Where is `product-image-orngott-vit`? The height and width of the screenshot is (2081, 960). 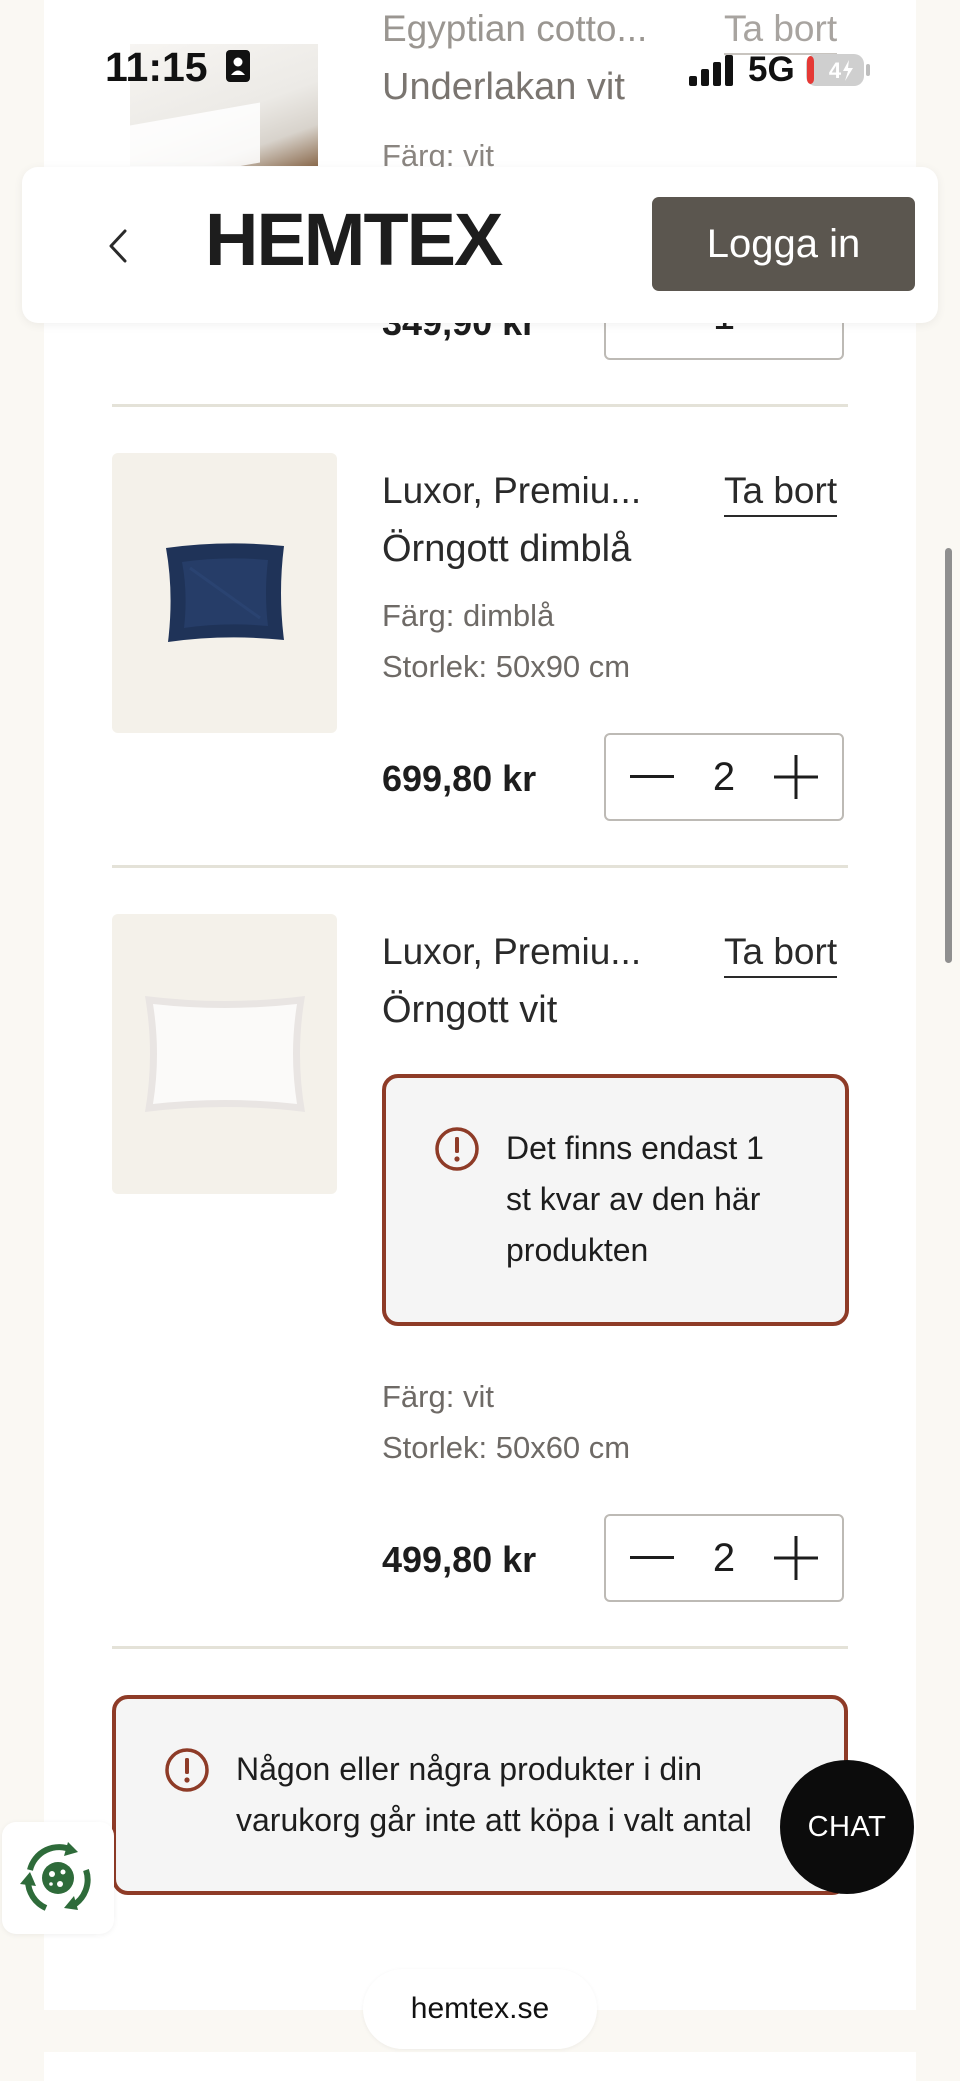
product-image-orngott-vit is located at coordinates (224, 1054).